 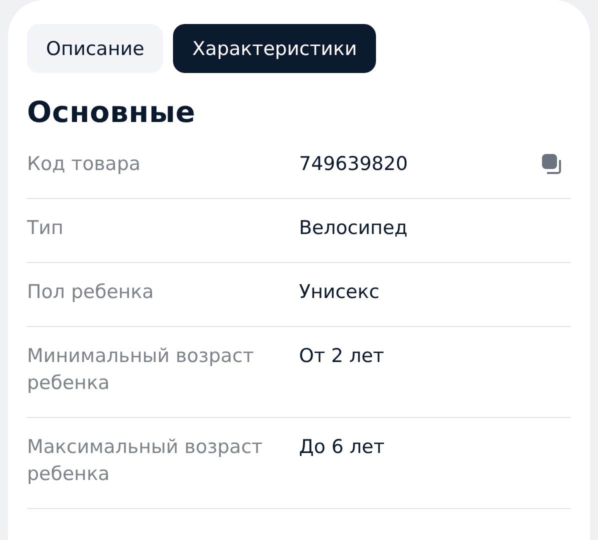 What do you see at coordinates (274, 48) in the screenshot?
I see `tab: Характеристики` at bounding box center [274, 48].